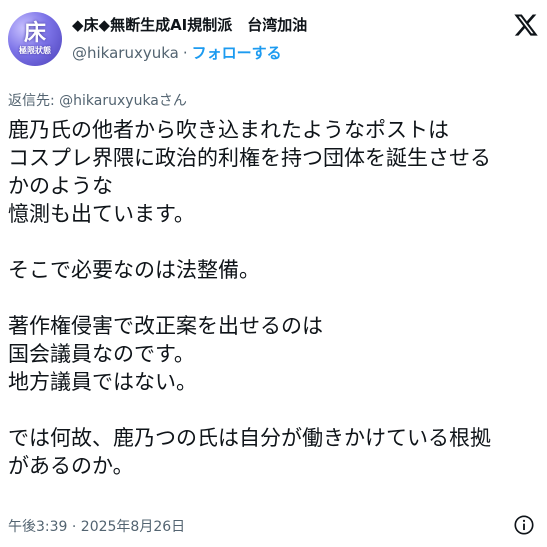 This screenshot has width=547, height=547. I want to click on x-logo-icon, so click(526, 25).